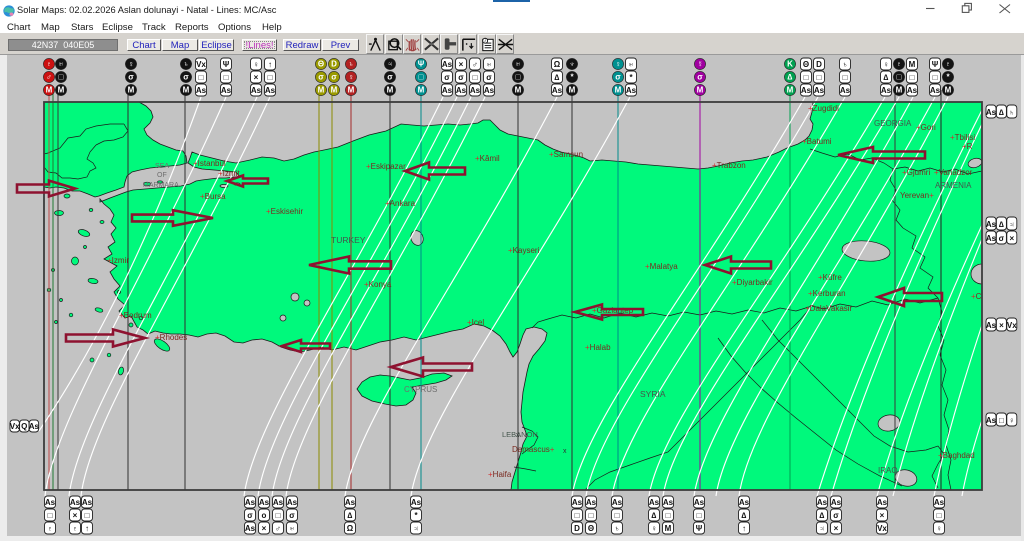 The height and width of the screenshot is (541, 1024). What do you see at coordinates (487, 158) in the screenshot?
I see `svg-text: +Kâmil` at bounding box center [487, 158].